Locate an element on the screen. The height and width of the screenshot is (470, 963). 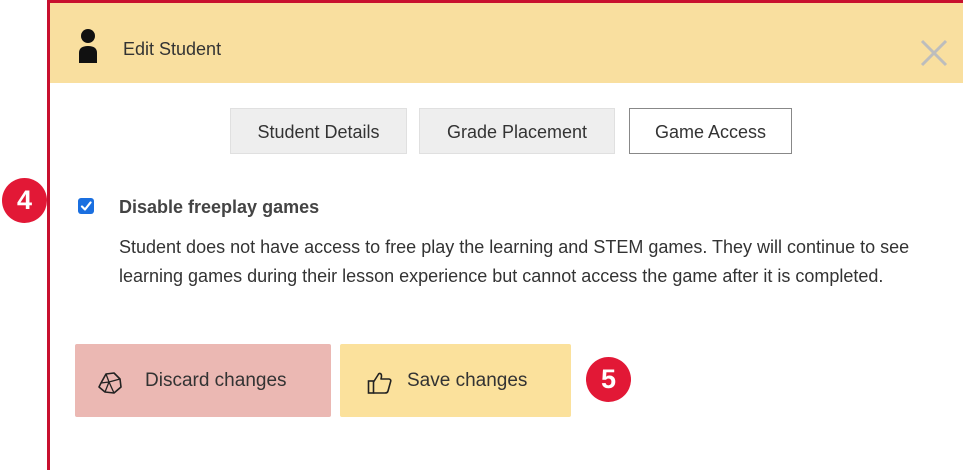
disable-freeplay-checkbox is located at coordinates (86, 206).